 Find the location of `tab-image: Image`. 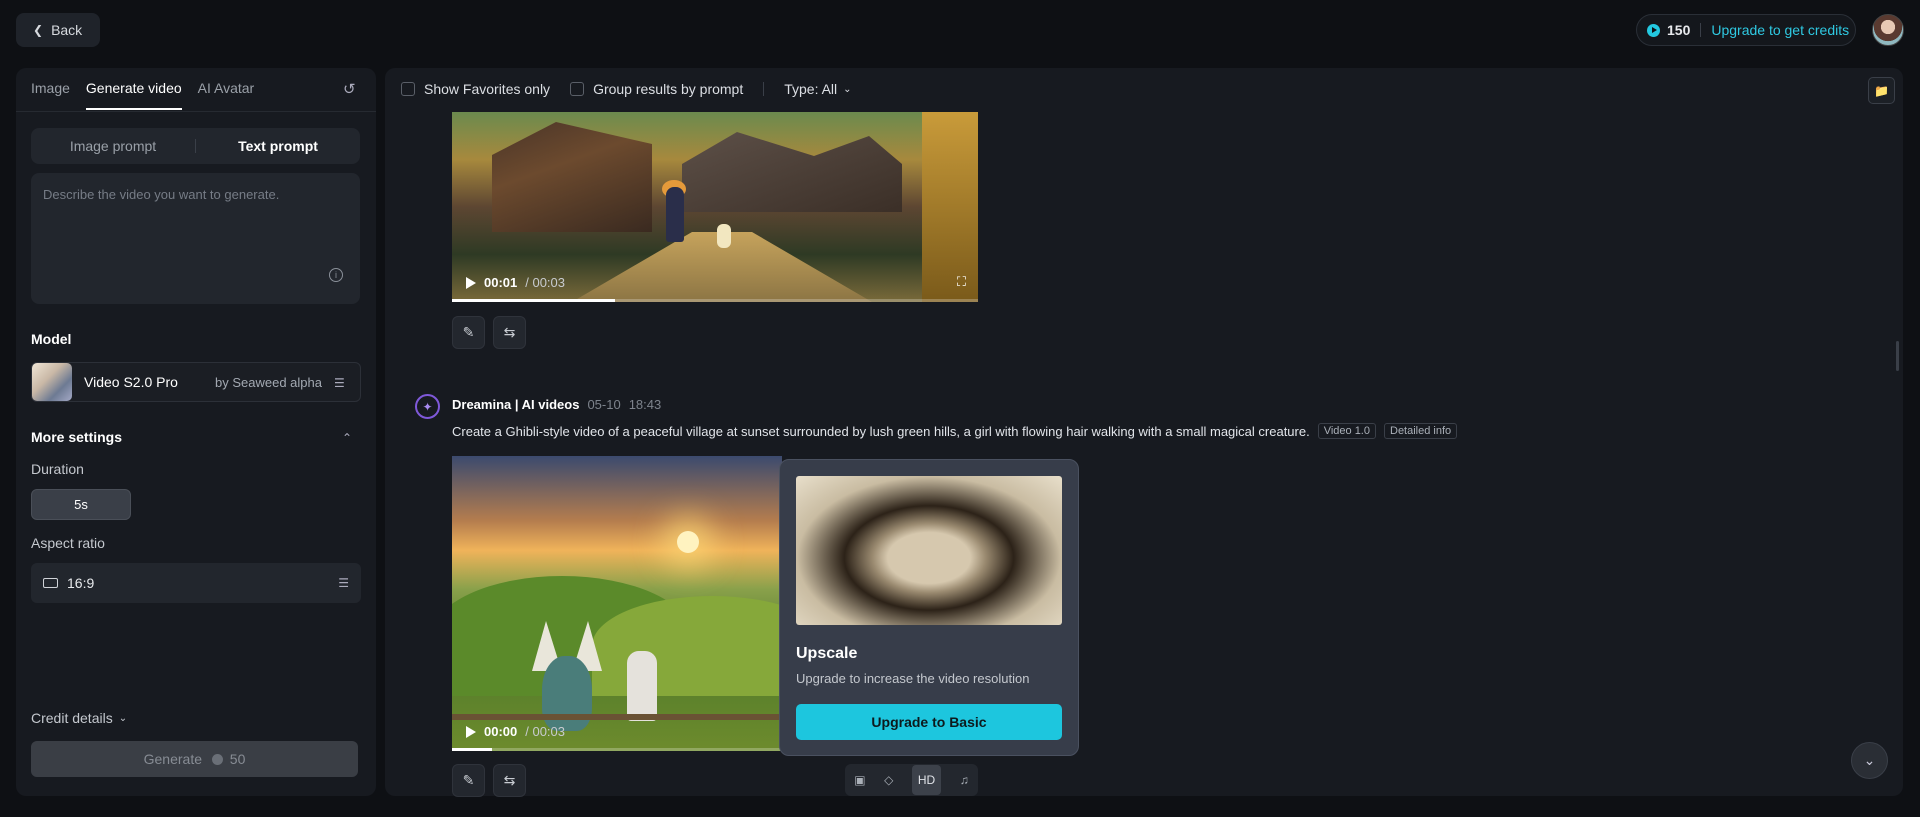

tab-image: Image is located at coordinates (50, 95).